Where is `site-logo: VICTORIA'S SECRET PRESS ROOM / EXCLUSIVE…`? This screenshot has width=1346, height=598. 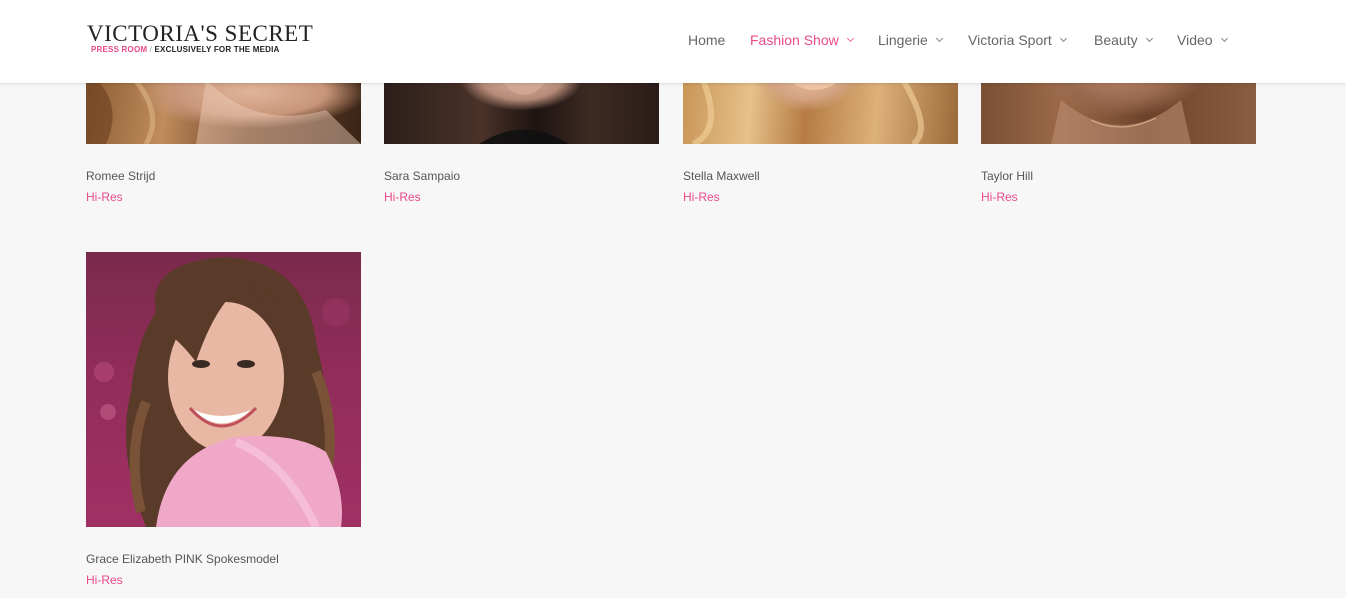 site-logo: VICTORIA'S SECRET PRESS ROOM / EXCLUSIVE… is located at coordinates (202, 39).